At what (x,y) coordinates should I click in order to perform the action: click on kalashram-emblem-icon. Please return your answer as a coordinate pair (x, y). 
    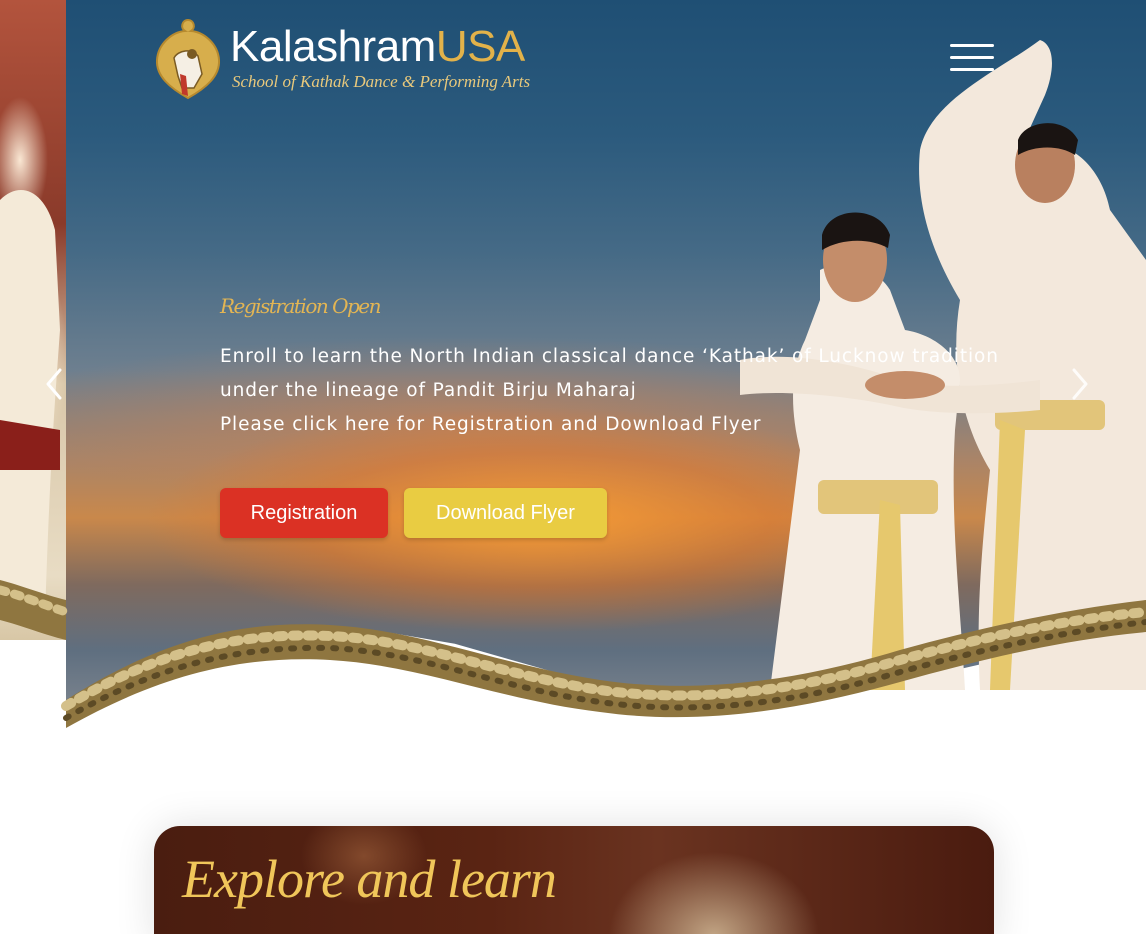
    Looking at the image, I should click on (188, 59).